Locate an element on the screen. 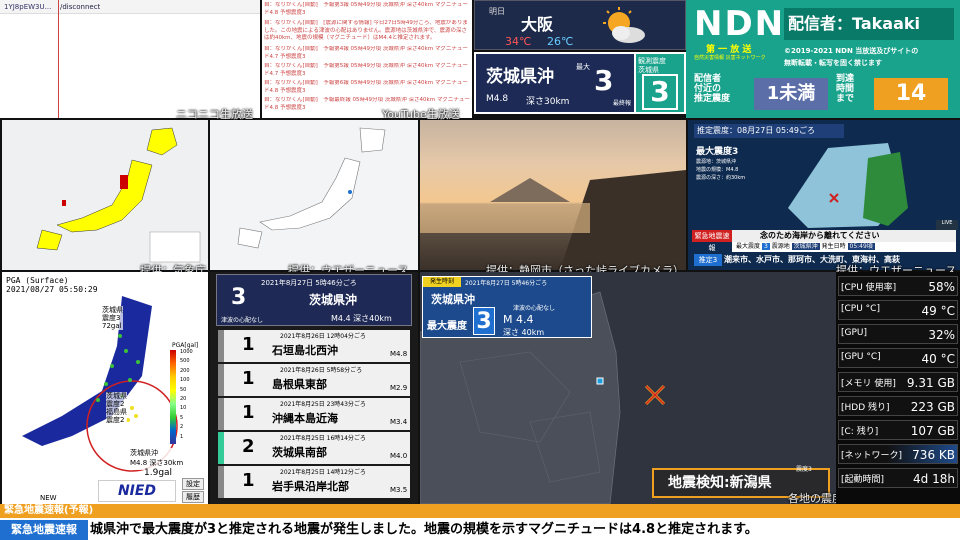  tv-detail-line: 震源の深さ：約30km is located at coordinates (721, 178).